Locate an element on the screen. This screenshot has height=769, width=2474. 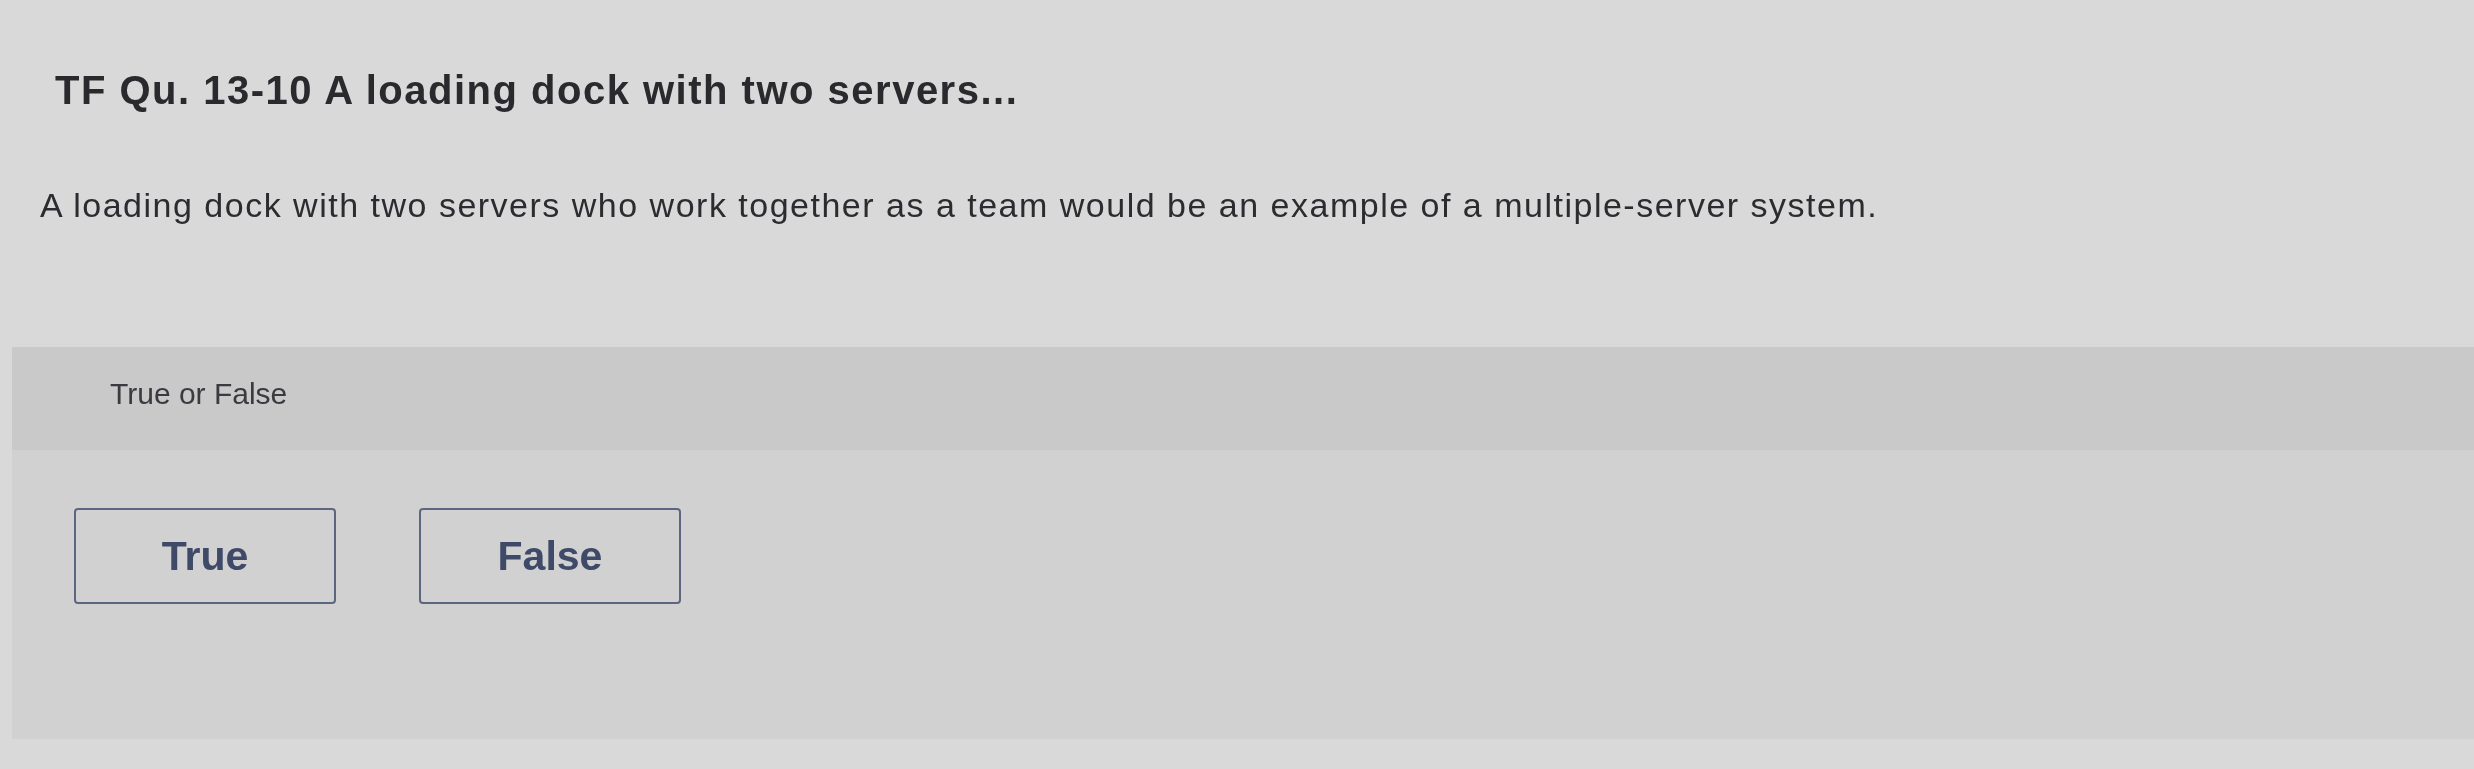
answer-option-button: True is located at coordinates (205, 556).